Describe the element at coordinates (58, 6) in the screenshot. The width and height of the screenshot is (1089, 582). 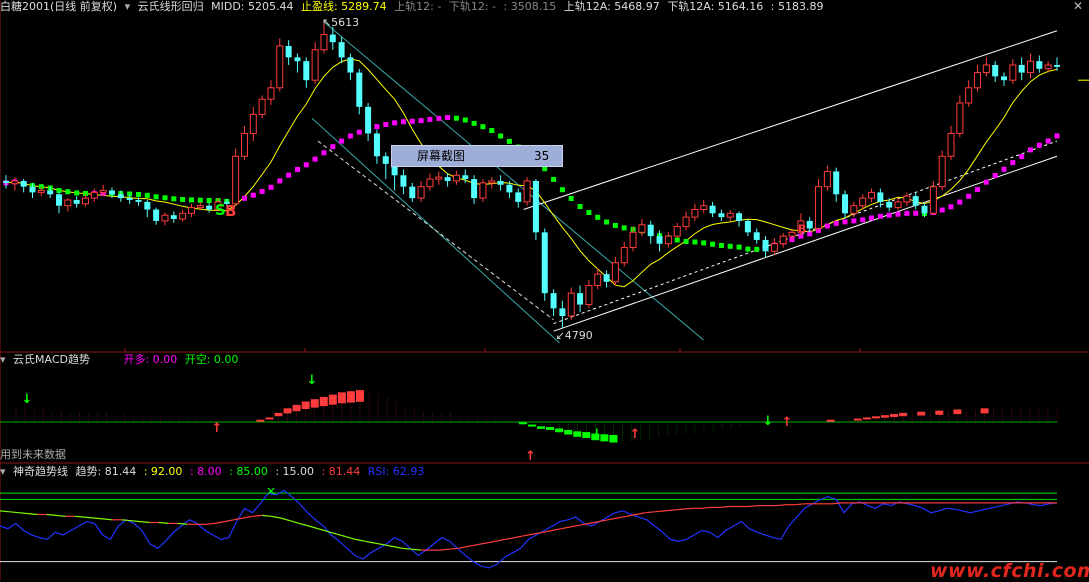
I see `stock-title: 白糖2001(日线 前复权)` at that location.